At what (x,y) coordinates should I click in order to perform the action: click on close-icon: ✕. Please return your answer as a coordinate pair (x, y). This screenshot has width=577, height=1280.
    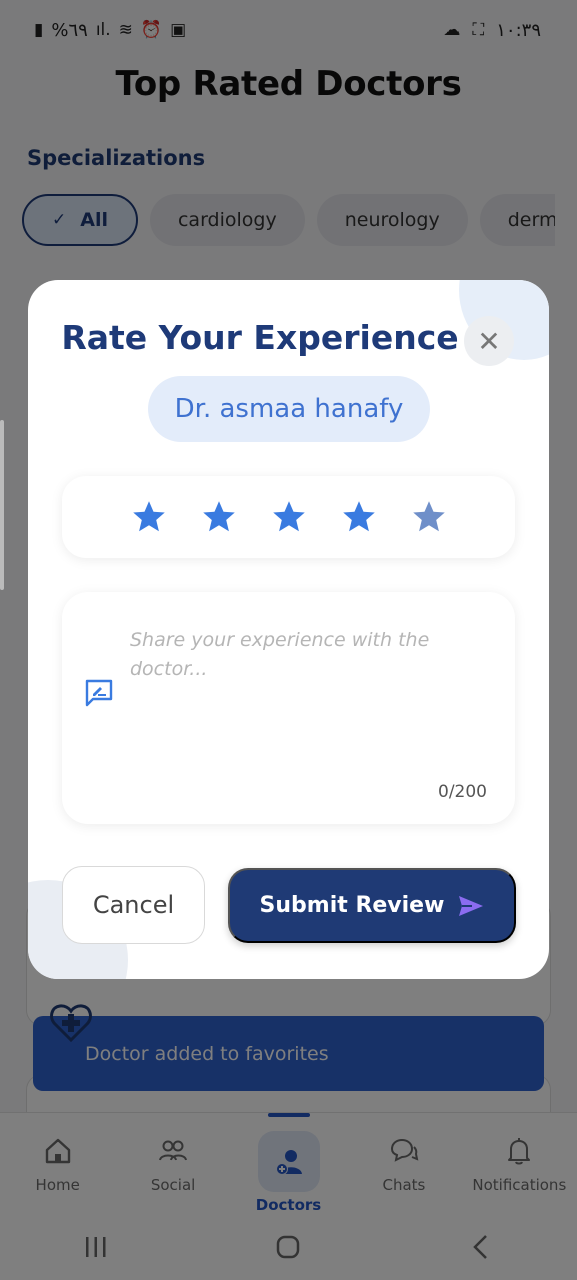
    Looking at the image, I should click on (489, 341).